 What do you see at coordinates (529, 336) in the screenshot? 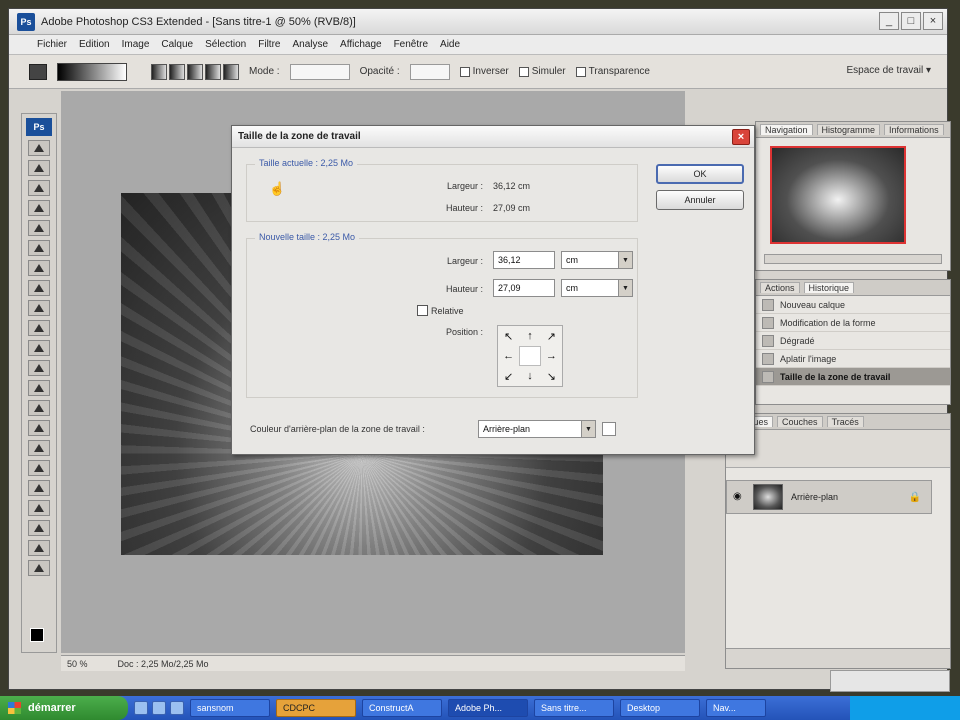
I see `arrow-up-icon: ↑` at bounding box center [529, 336].